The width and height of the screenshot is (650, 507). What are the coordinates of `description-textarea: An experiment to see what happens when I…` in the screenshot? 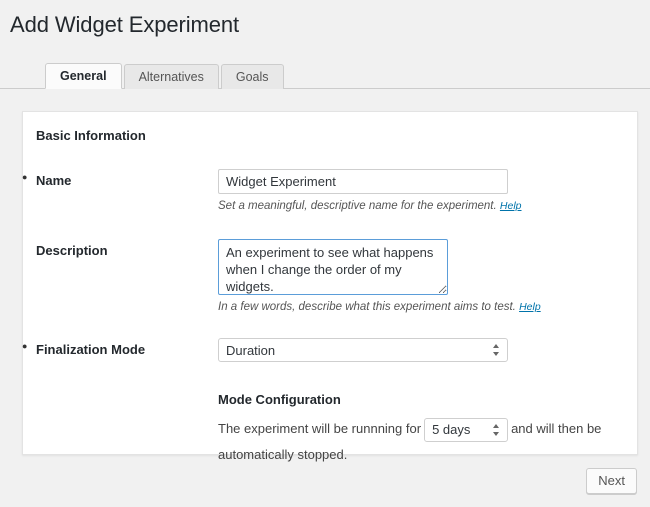 It's located at (333, 267).